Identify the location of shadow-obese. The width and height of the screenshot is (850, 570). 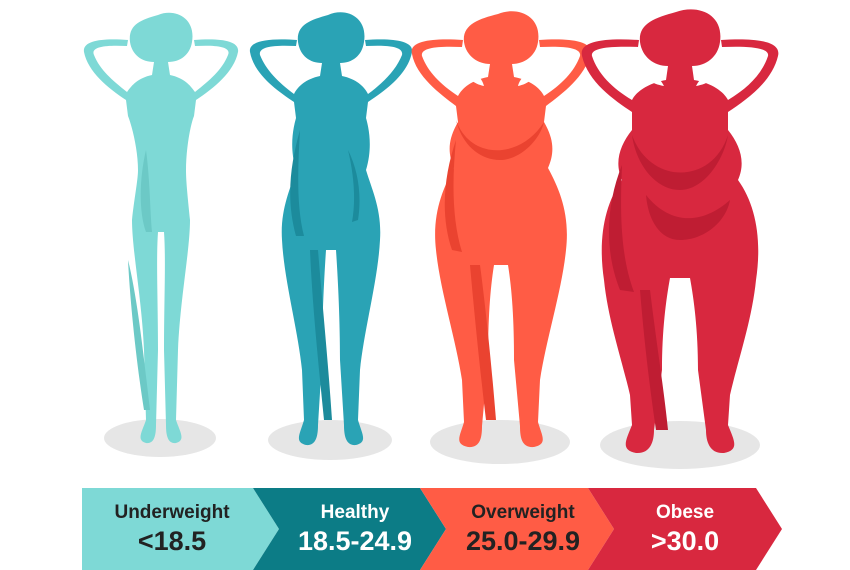
(680, 445).